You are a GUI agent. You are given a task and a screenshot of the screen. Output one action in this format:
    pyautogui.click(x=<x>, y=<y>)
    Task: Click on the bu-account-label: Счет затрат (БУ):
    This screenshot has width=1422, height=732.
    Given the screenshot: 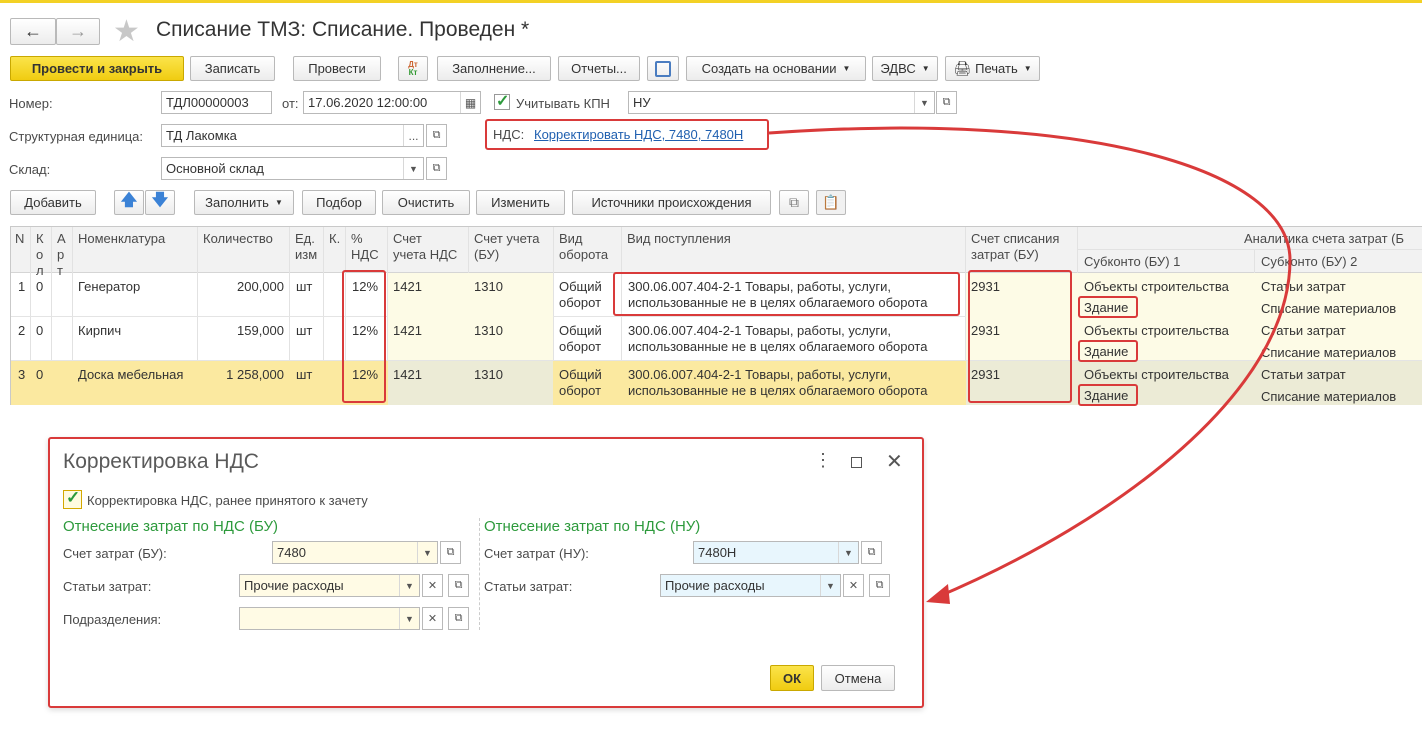 What is the action you would take?
    pyautogui.click(x=115, y=553)
    